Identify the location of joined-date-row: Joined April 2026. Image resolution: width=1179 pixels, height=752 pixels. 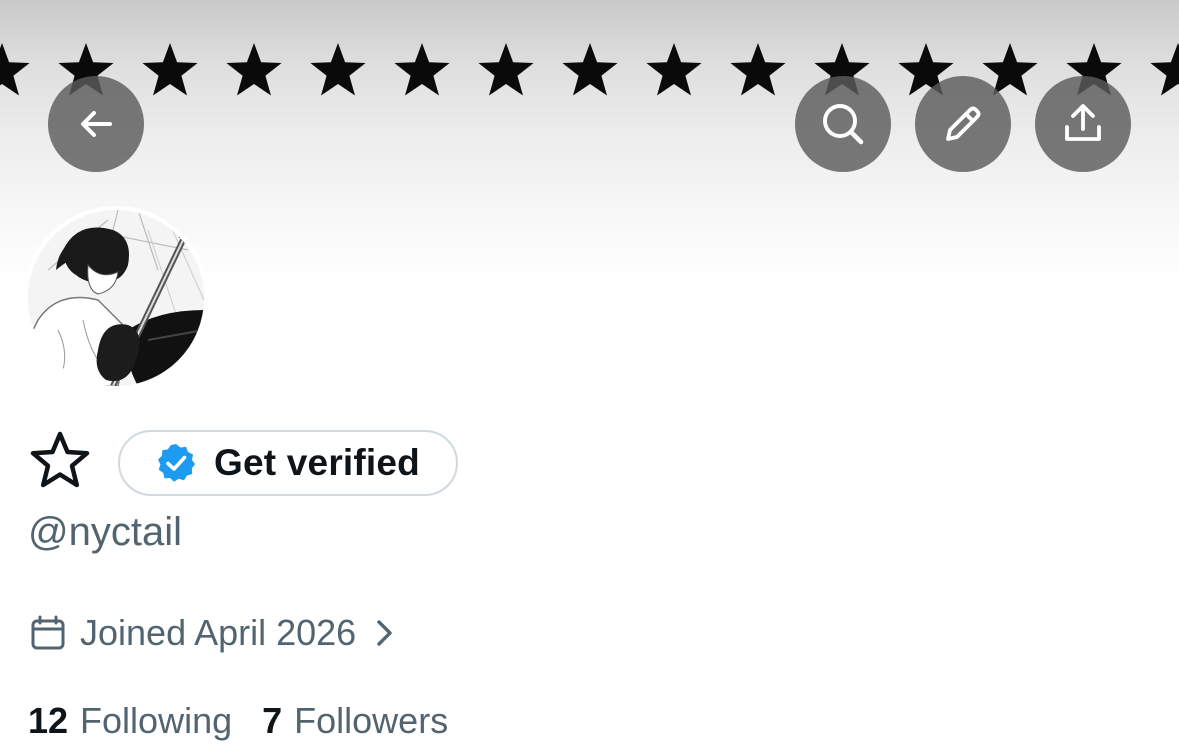
(213, 633).